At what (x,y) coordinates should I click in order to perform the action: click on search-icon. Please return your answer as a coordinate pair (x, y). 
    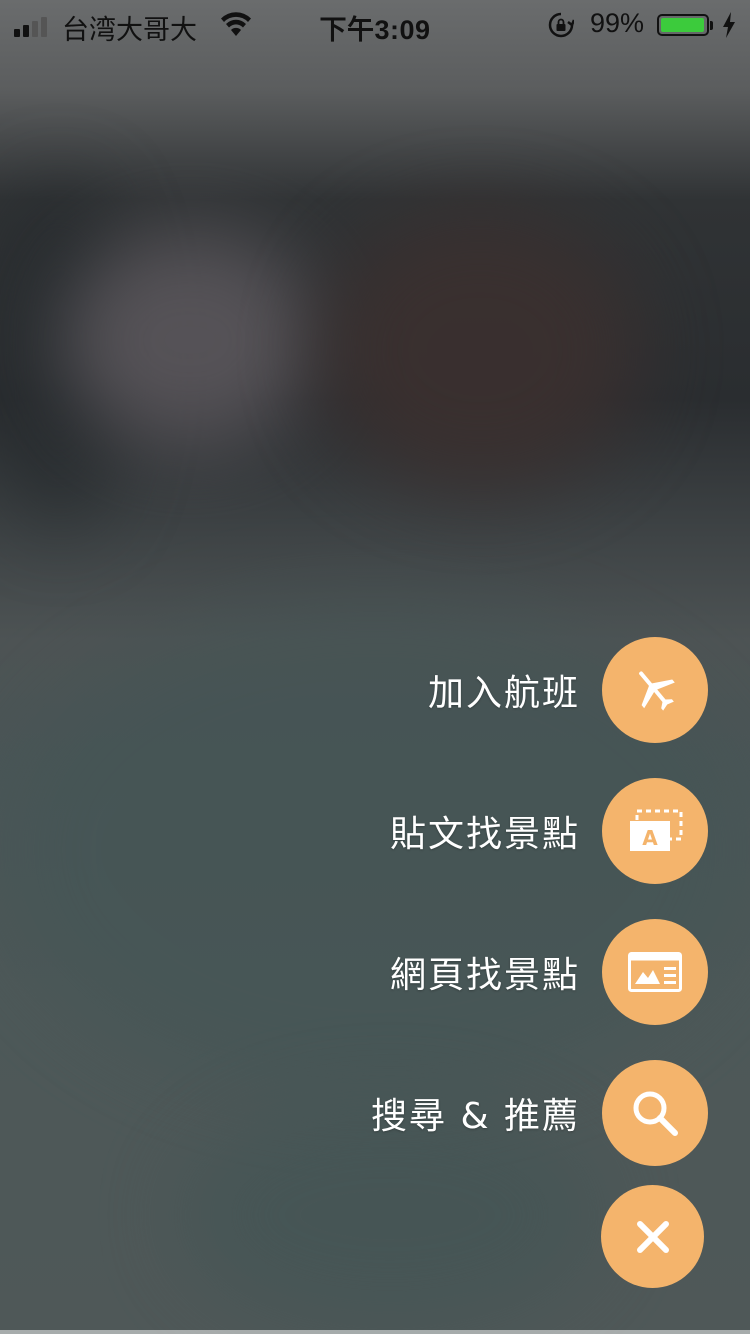
    Looking at the image, I should click on (655, 1113).